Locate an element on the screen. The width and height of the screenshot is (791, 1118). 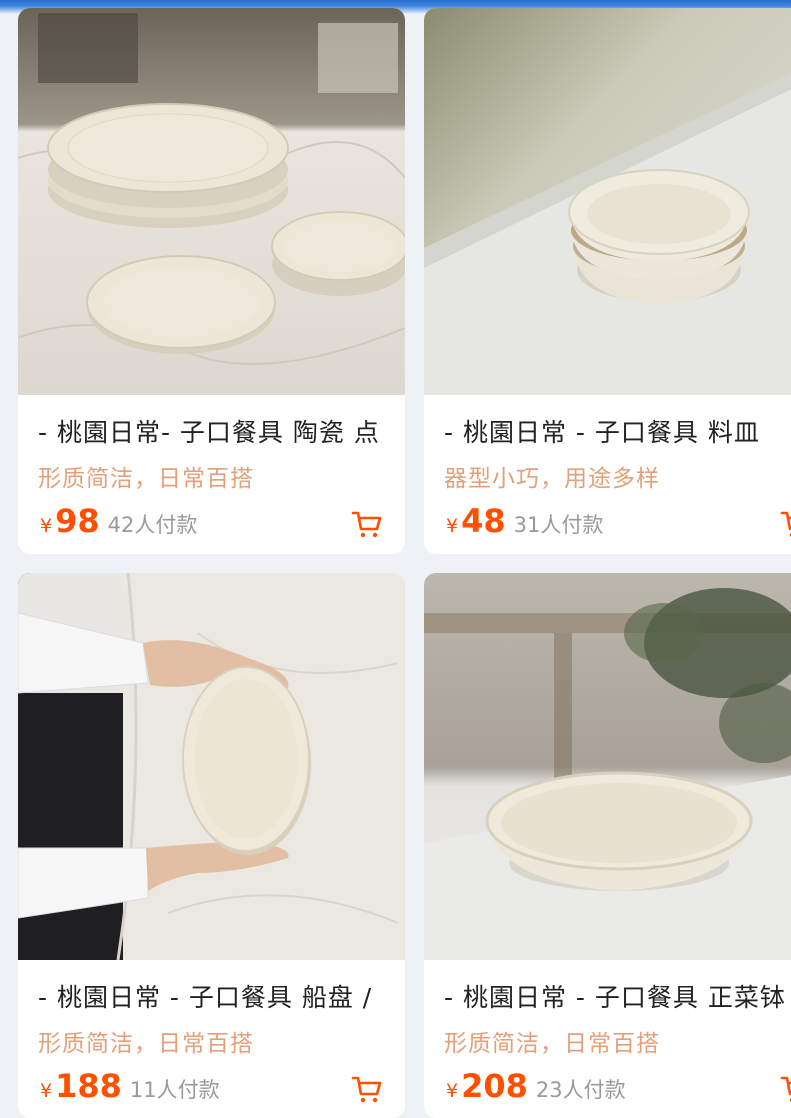
price-row: ¥ 98 42人付款 is located at coordinates (118, 521).